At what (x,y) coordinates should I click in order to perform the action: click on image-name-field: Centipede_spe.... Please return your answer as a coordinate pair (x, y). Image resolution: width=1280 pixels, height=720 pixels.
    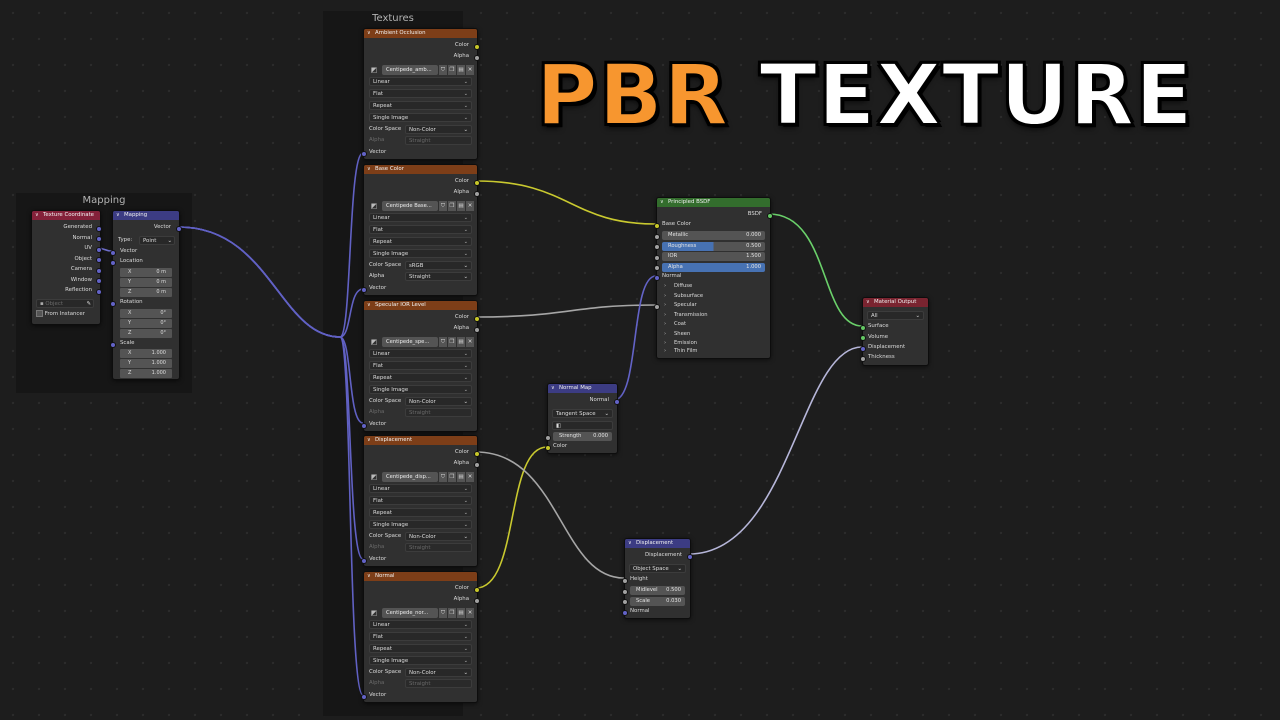
    Looking at the image, I should click on (410, 342).